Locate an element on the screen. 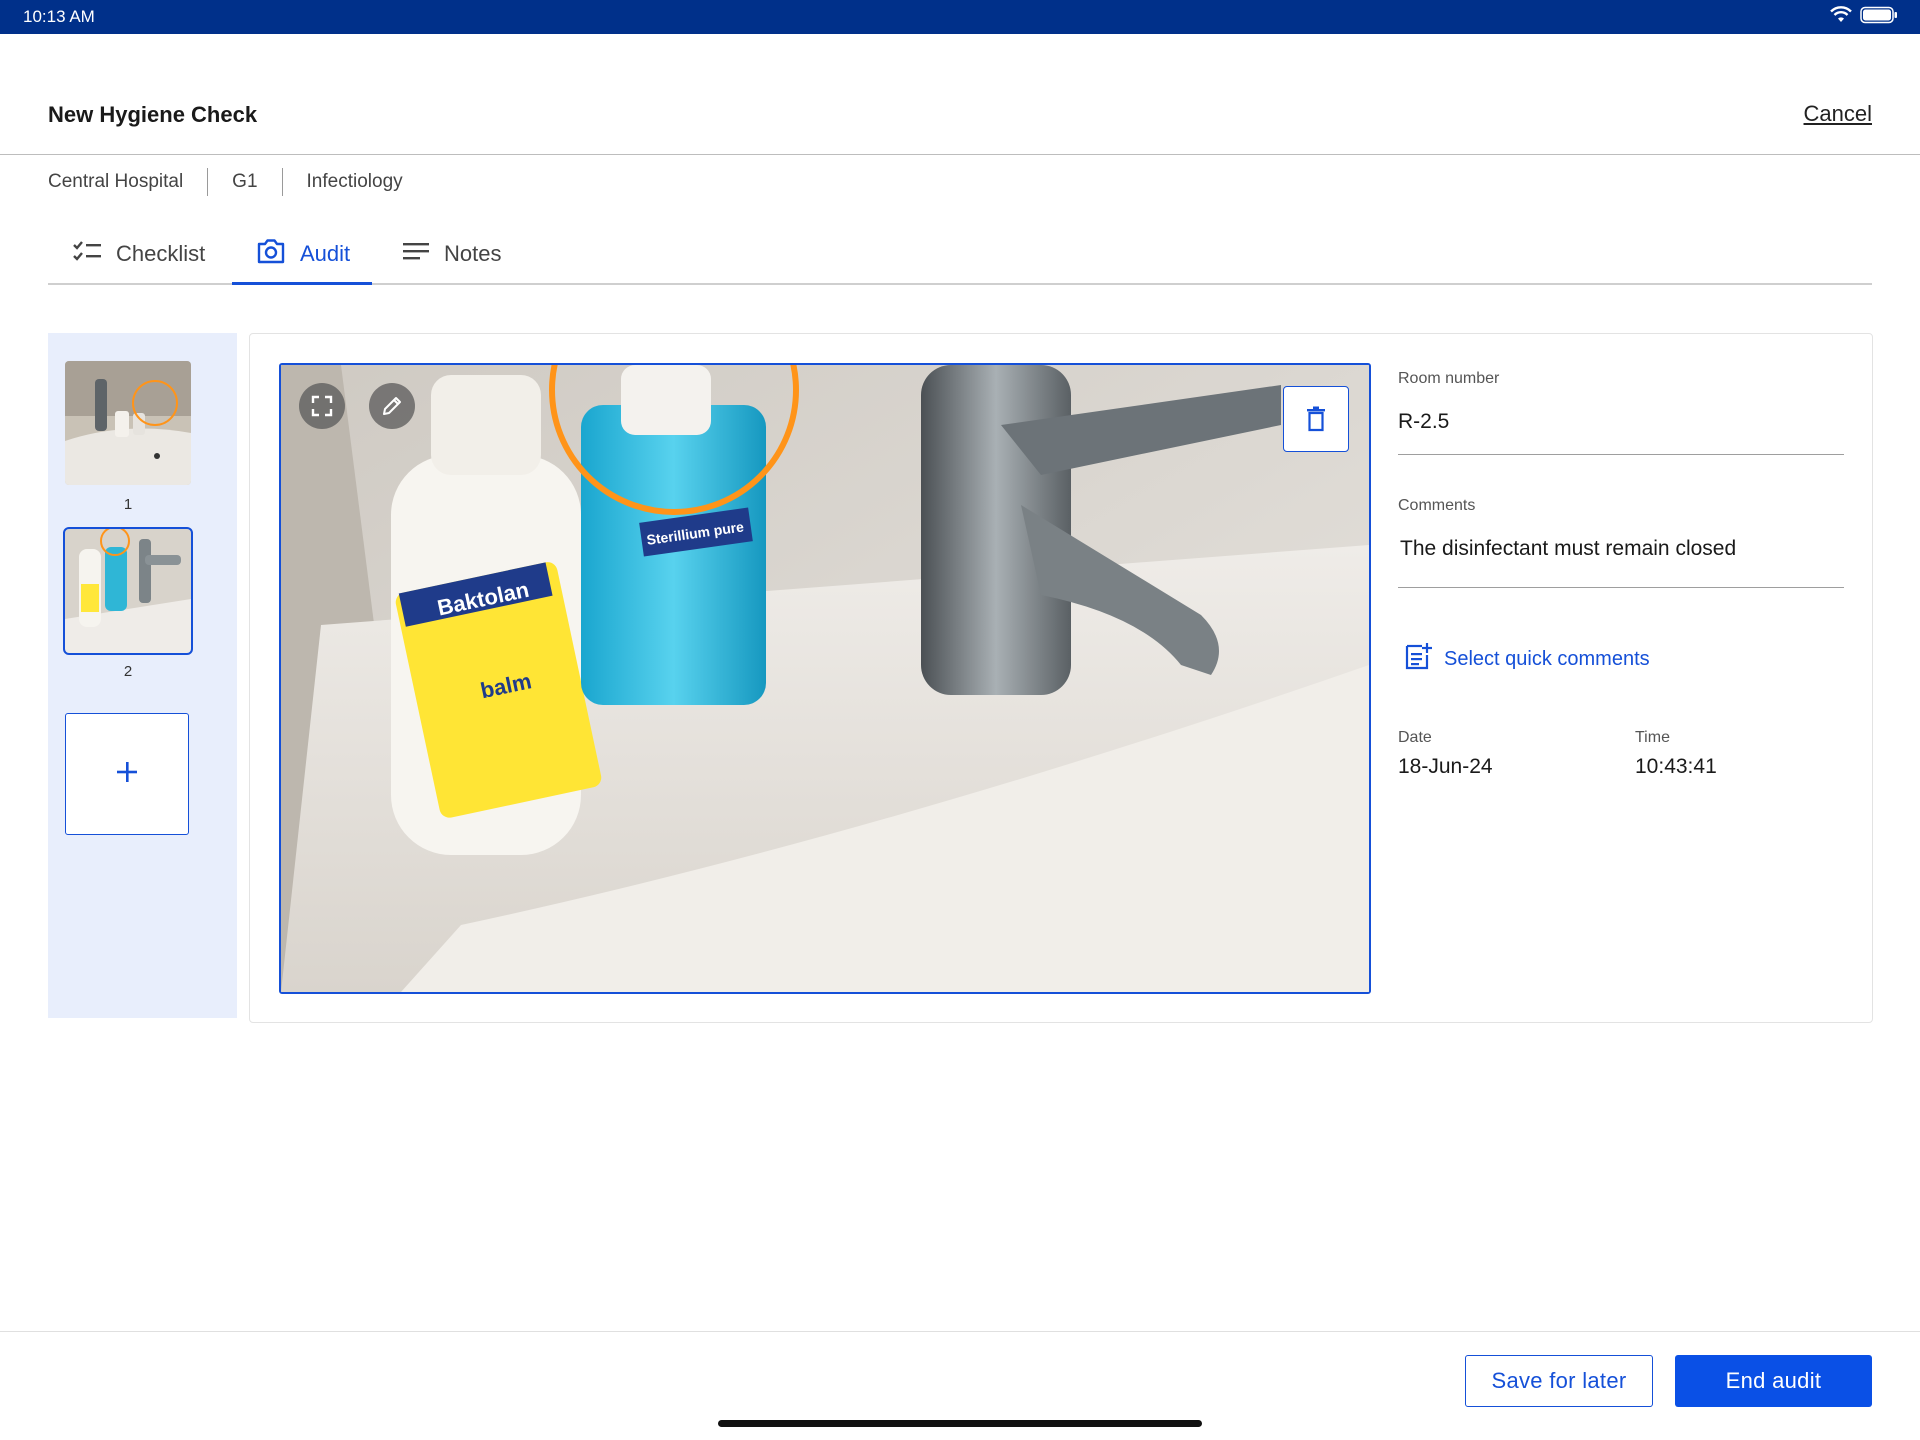 The image size is (1920, 1440). fullscreen-icon is located at coordinates (322, 406).